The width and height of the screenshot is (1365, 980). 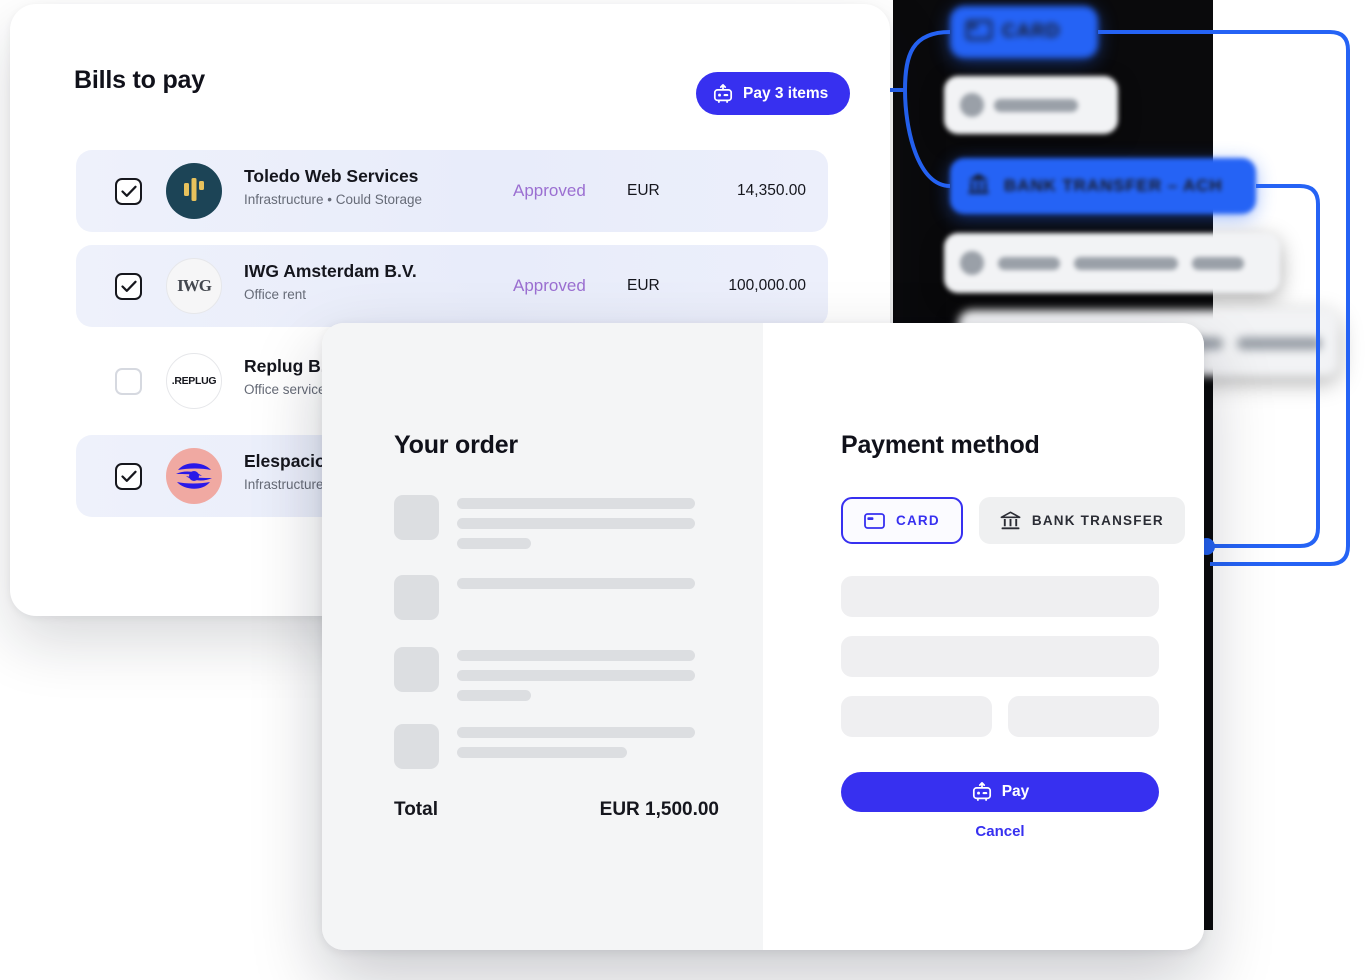 What do you see at coordinates (194, 191) in the screenshot?
I see `toledo-logo` at bounding box center [194, 191].